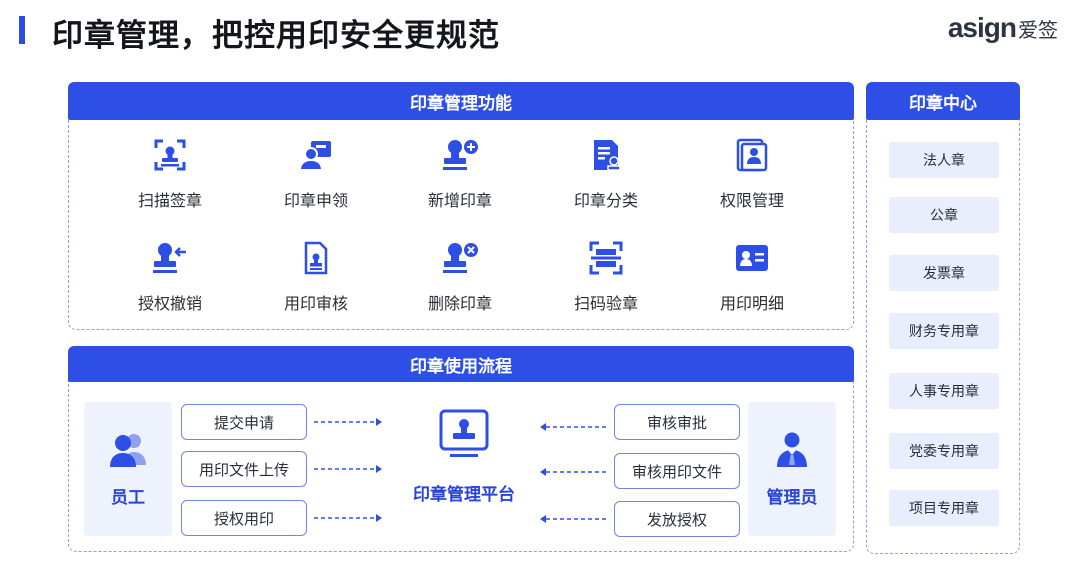 The image size is (1080, 580). What do you see at coordinates (460, 180) in the screenshot?
I see `feature-add-seal: 新增印章` at bounding box center [460, 180].